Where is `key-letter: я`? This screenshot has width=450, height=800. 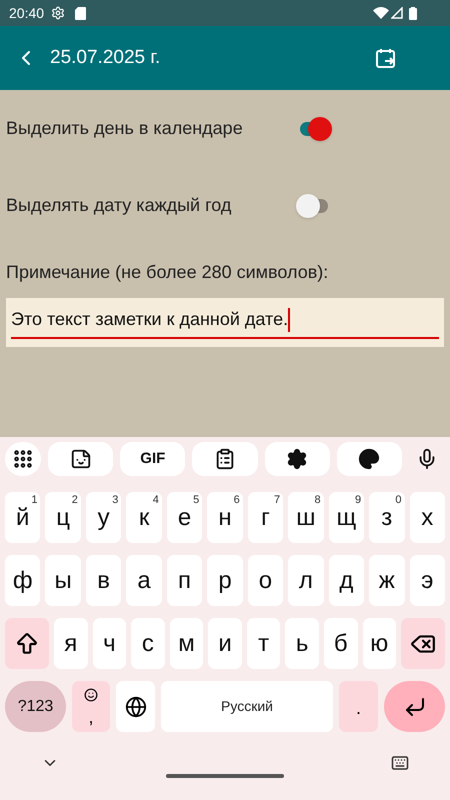 key-letter: я is located at coordinates (71, 644).